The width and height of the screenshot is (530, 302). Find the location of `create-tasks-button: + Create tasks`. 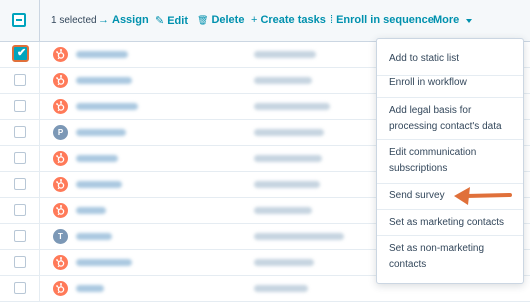

create-tasks-button: + Create tasks is located at coordinates (288, 20).